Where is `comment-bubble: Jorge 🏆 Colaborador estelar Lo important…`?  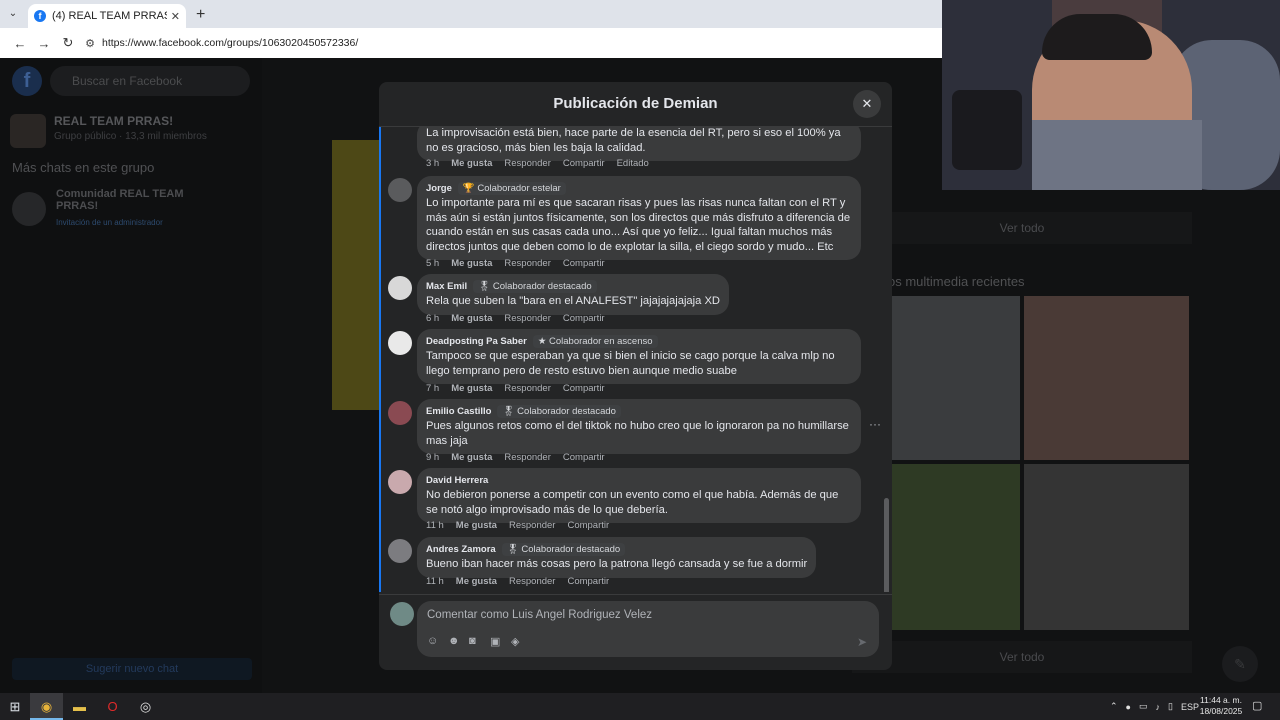 comment-bubble: Jorge 🏆 Colaborador estelar Lo important… is located at coordinates (639, 218).